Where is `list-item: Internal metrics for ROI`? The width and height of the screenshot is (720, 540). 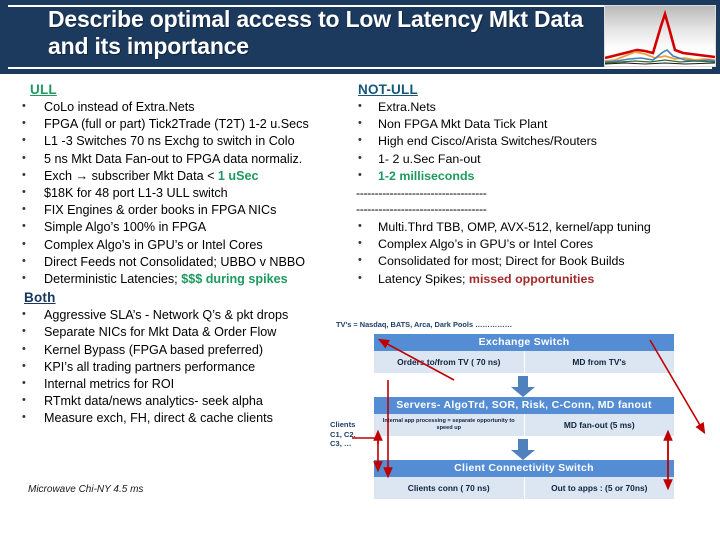
list-item: Internal metrics for ROI is located at coordinates (176, 384).